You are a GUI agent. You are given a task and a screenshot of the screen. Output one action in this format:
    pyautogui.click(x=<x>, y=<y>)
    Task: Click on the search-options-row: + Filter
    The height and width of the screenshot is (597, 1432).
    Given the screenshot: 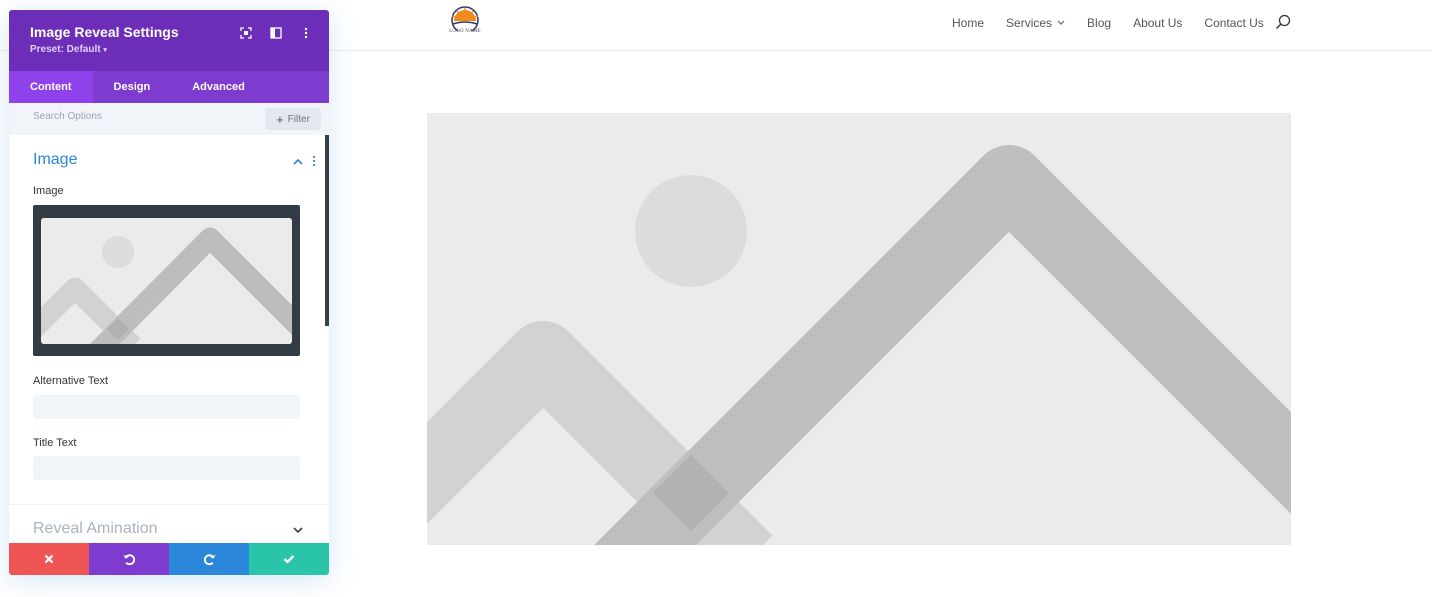 What is the action you would take?
    pyautogui.click(x=169, y=119)
    